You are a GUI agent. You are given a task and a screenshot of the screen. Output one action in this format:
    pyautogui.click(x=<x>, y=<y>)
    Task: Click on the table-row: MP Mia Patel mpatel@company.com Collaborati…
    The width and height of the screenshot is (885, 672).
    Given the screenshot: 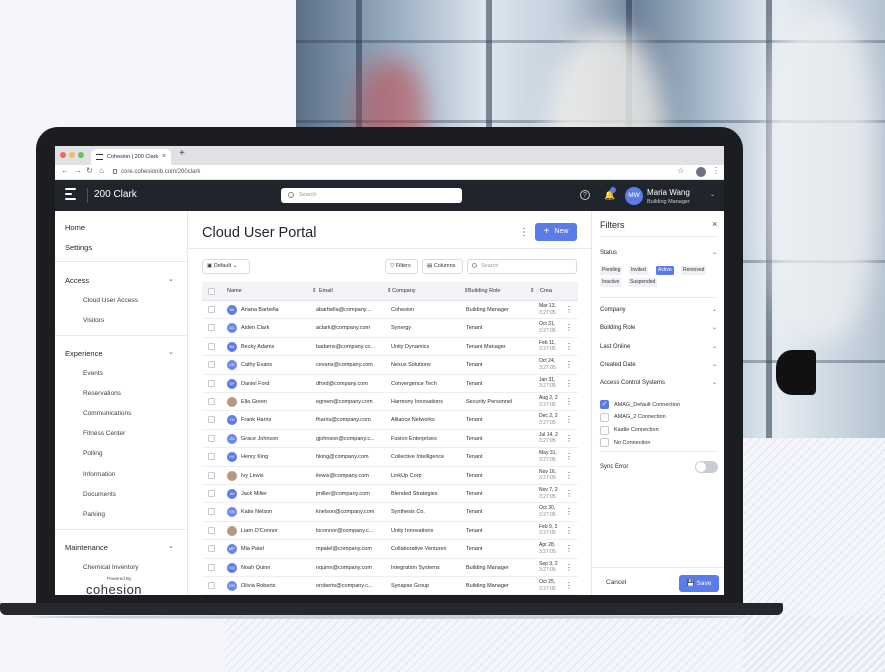 What is the action you would take?
    pyautogui.click(x=390, y=549)
    